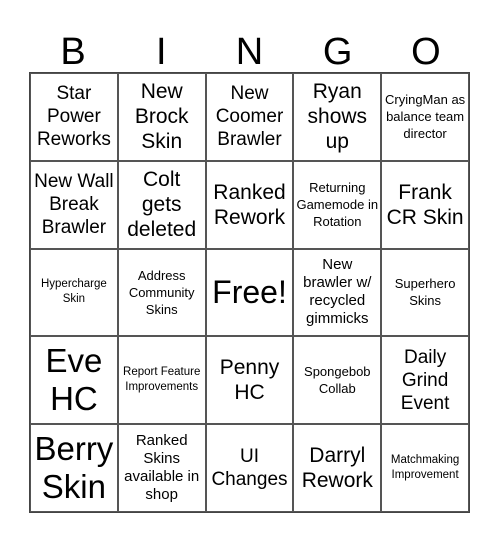  What do you see at coordinates (249, 380) in the screenshot?
I see `bingo-cell: Penny HC` at bounding box center [249, 380].